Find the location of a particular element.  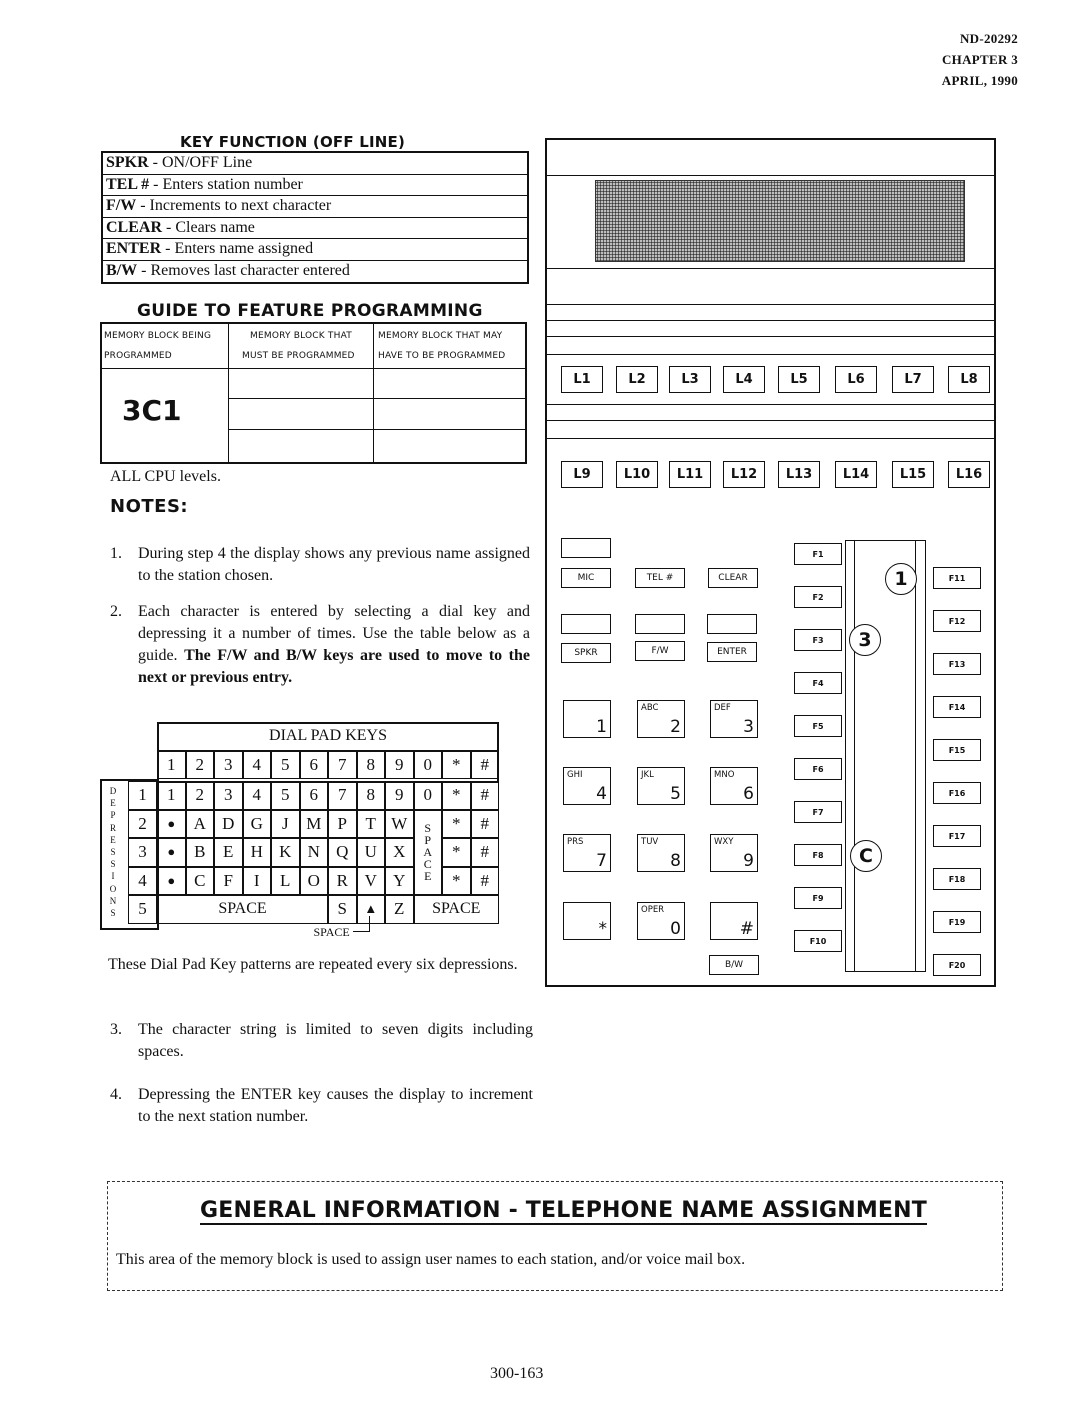

line-key-l4: L4 is located at coordinates (744, 379).